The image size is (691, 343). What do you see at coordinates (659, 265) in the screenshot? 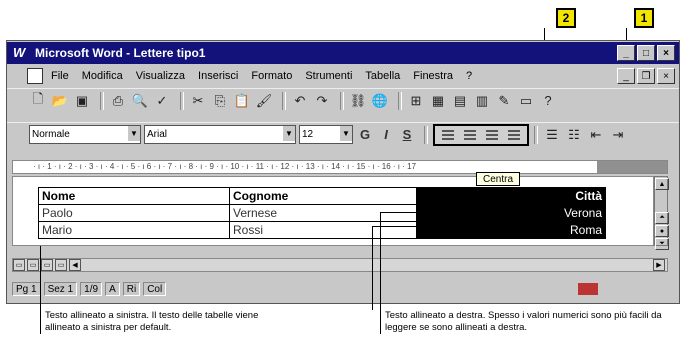
I see `scroll-right-icon: ▶` at bounding box center [659, 265].